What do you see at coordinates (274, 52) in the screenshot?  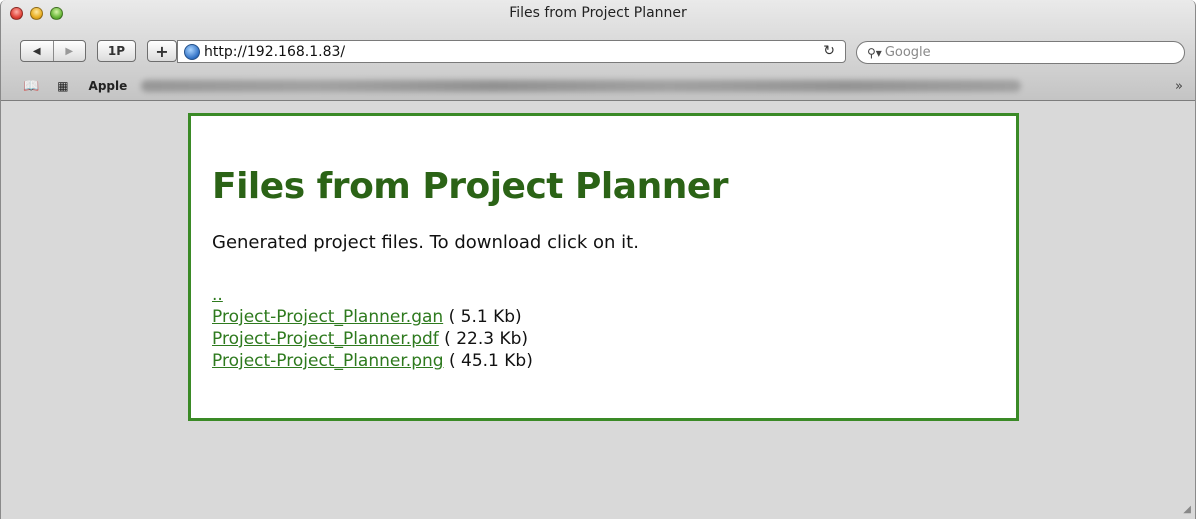 I see `url-text: http://192.168.1.83/` at bounding box center [274, 52].